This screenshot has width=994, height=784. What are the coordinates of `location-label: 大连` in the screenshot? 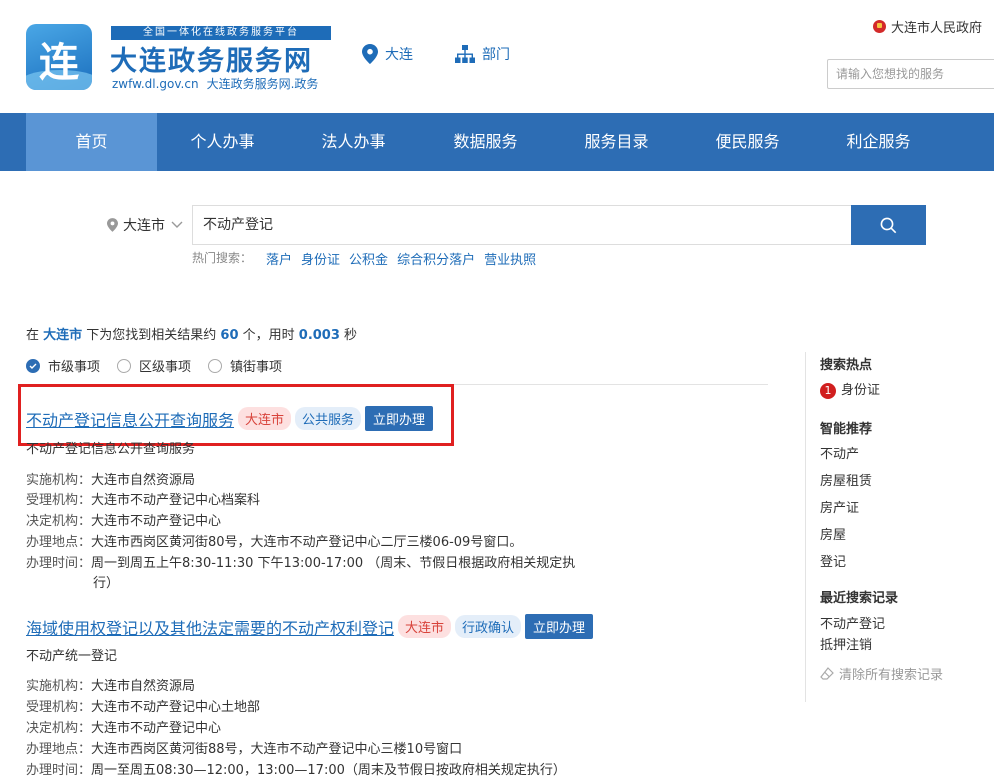 It's located at (399, 55).